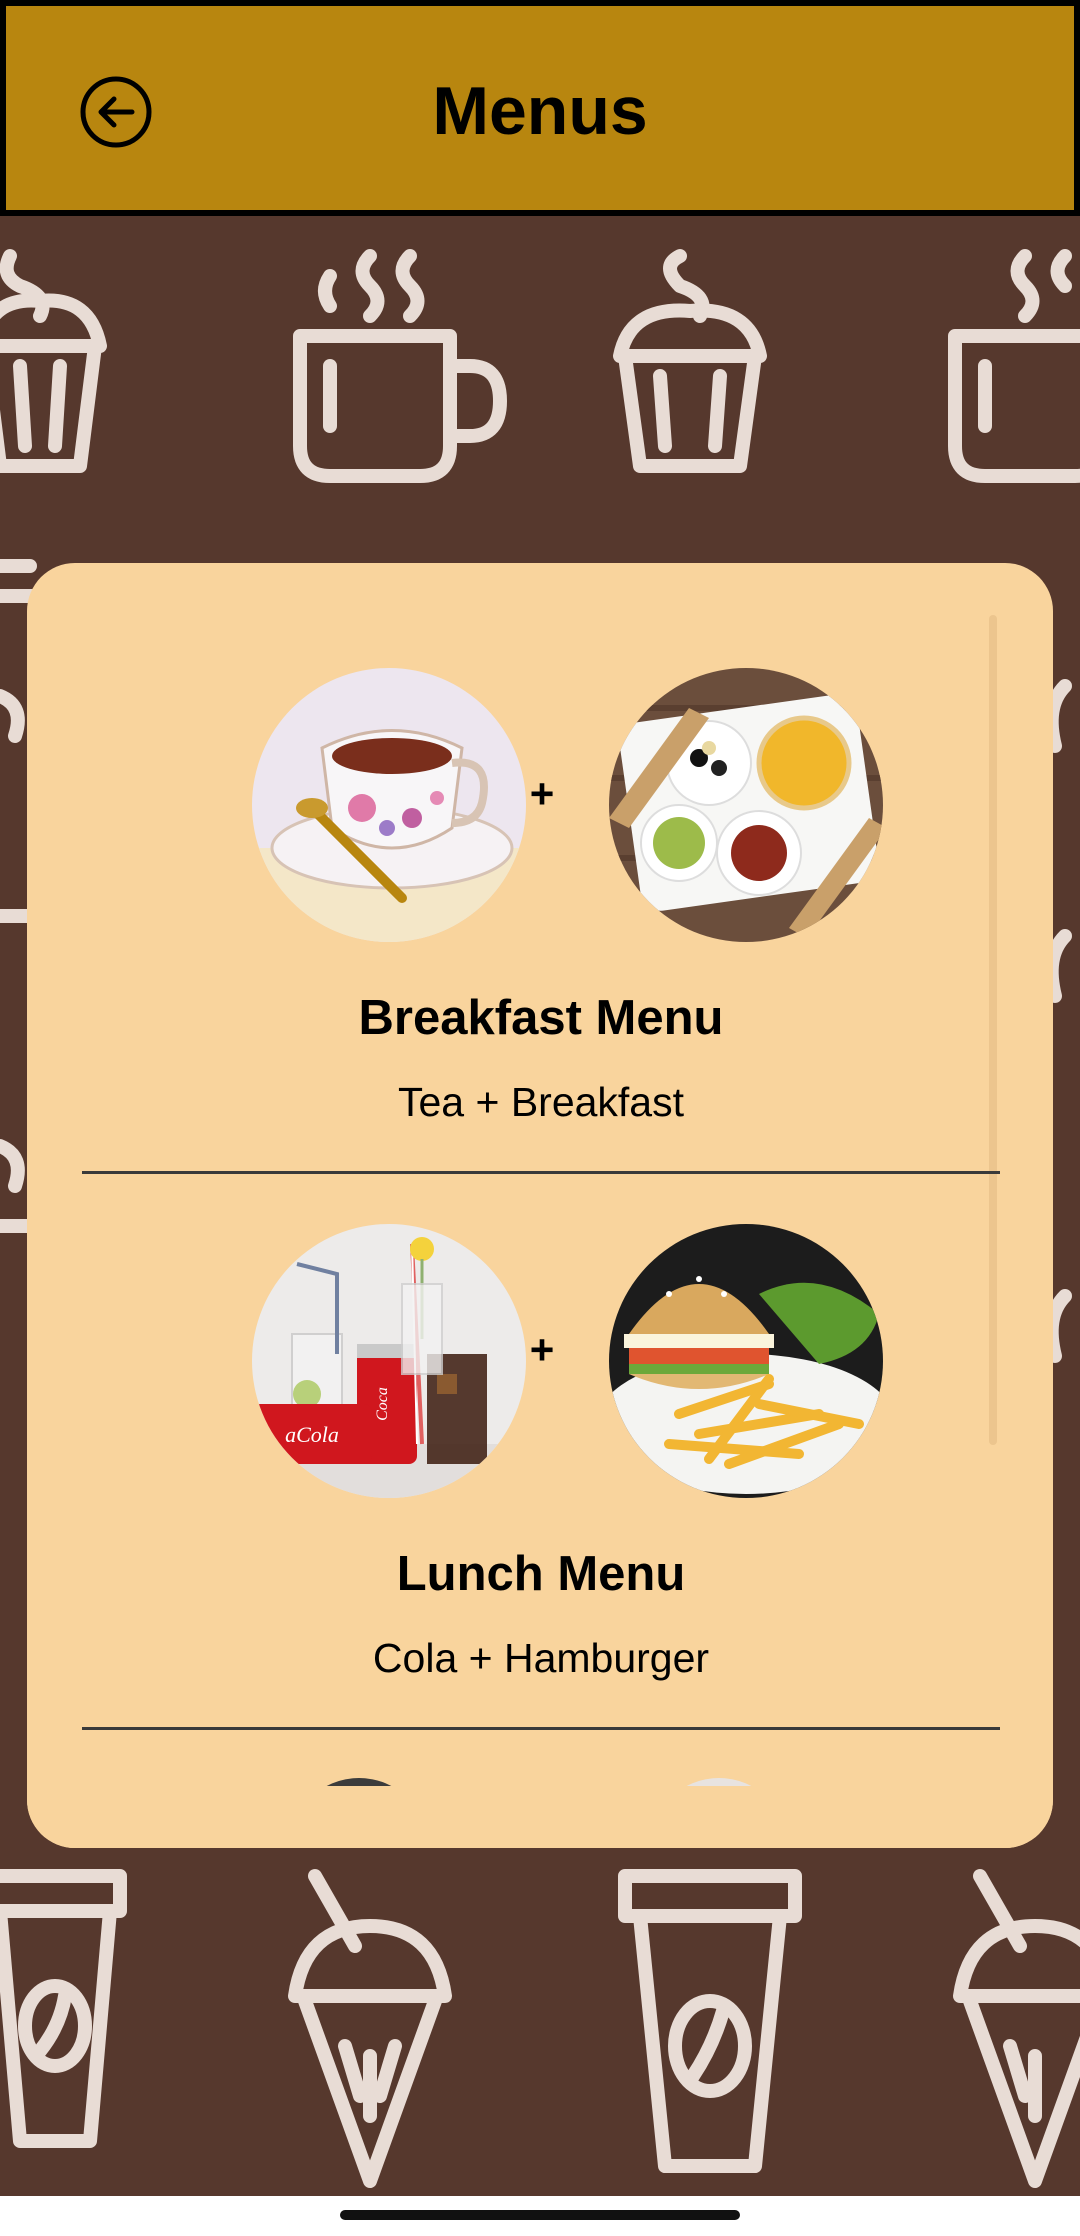  Describe the element at coordinates (312, 1434) in the screenshot. I see `svg-text: aCola` at that location.